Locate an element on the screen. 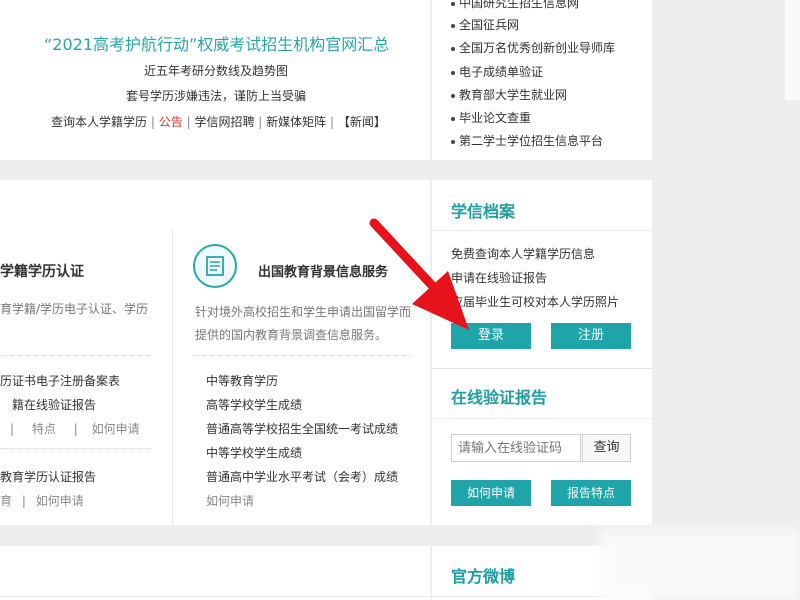 Image resolution: width=800 pixels, height=600 pixels. top-left-panel is located at coordinates (215, 80).